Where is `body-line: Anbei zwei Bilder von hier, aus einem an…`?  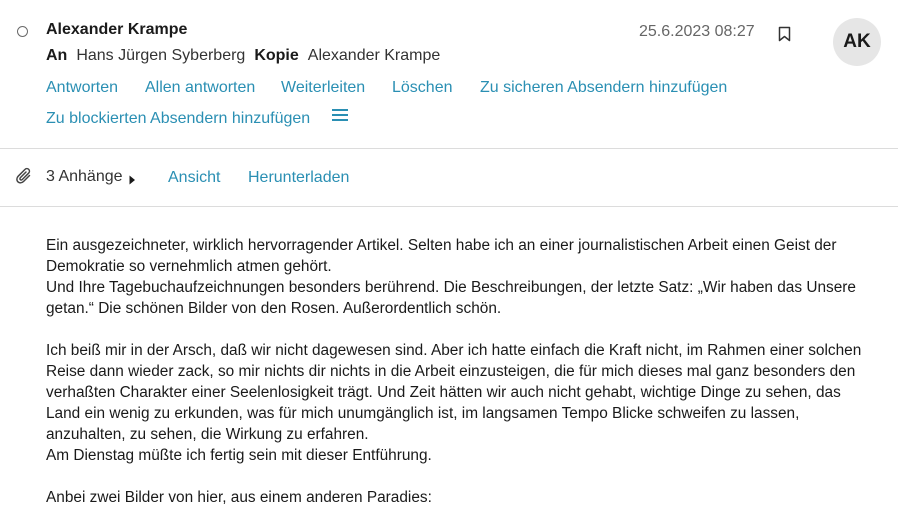 body-line: Anbei zwei Bilder von hier, aus einem an… is located at coordinates (239, 497).